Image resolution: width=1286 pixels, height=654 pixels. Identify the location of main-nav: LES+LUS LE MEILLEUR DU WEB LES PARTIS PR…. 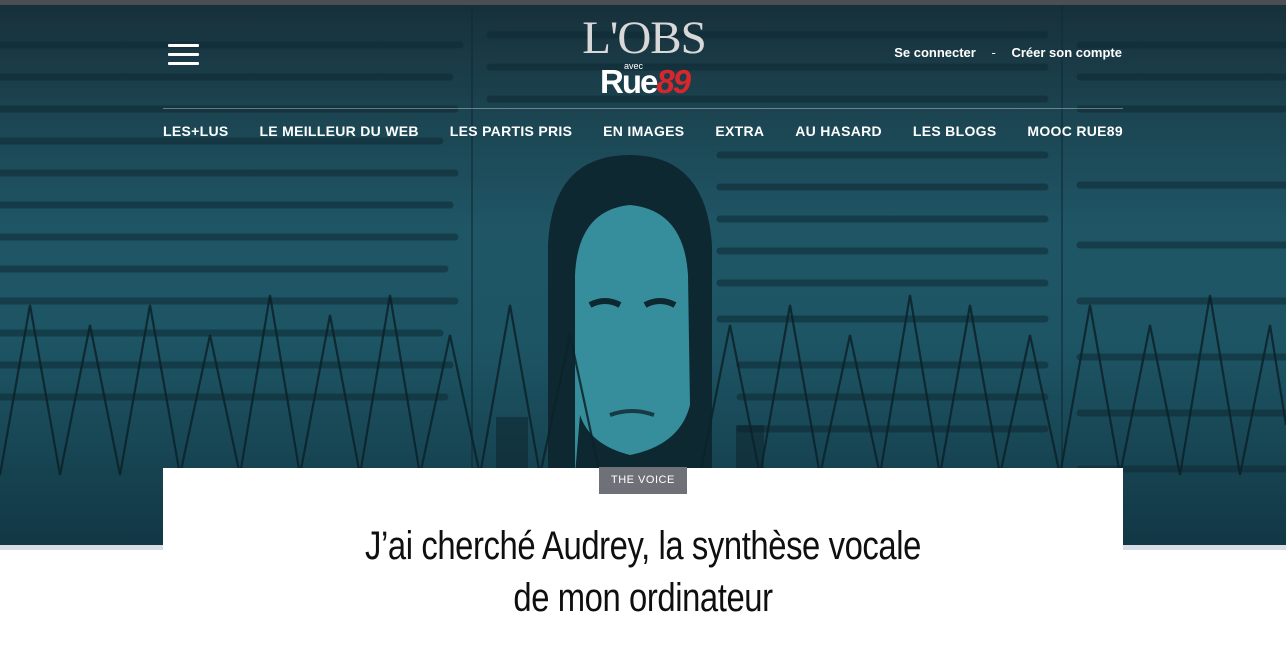
(643, 132).